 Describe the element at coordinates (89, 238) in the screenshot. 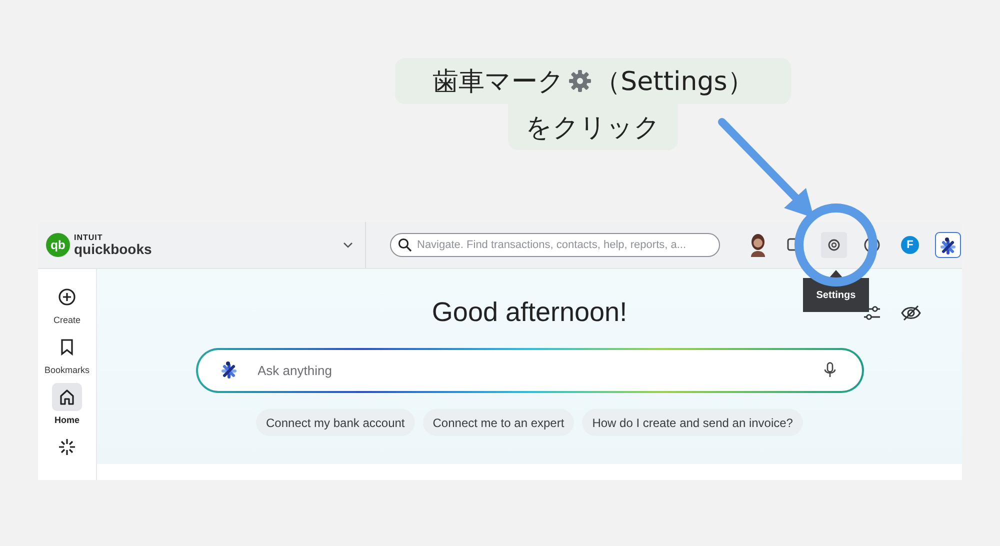

I see `logo-brand: INTUIT` at that location.